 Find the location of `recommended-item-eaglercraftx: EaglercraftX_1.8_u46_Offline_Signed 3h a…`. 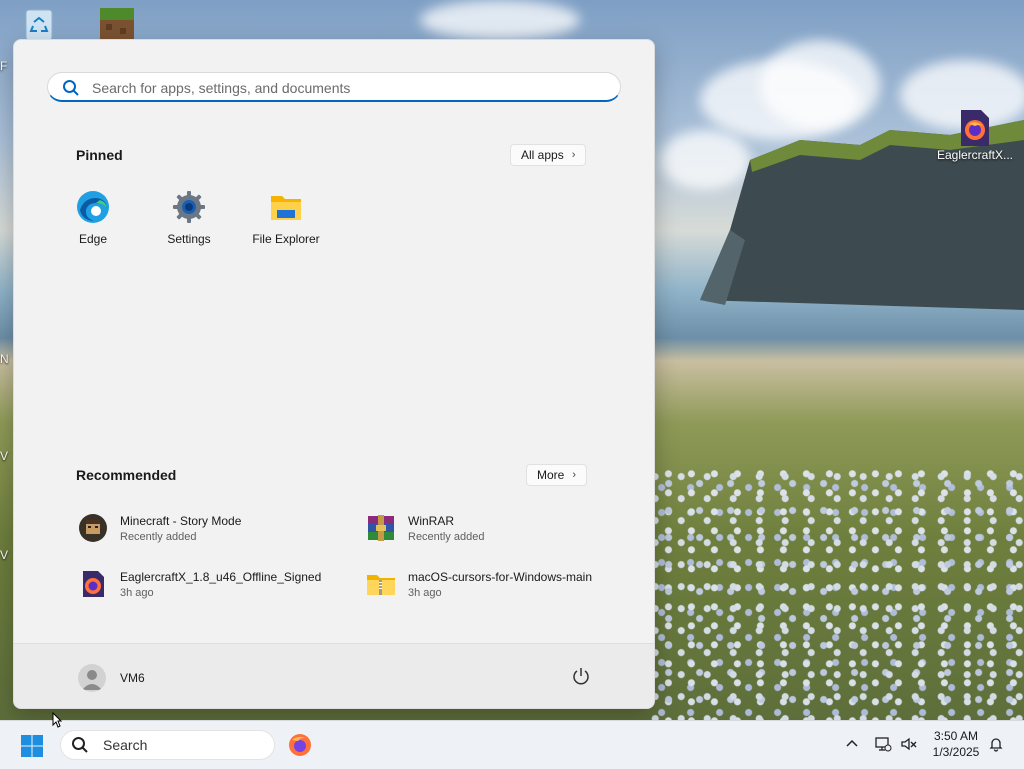

recommended-item-eaglercraftx: EaglercraftX_1.8_u46_Offline_Signed 3h a… is located at coordinates (208, 584).